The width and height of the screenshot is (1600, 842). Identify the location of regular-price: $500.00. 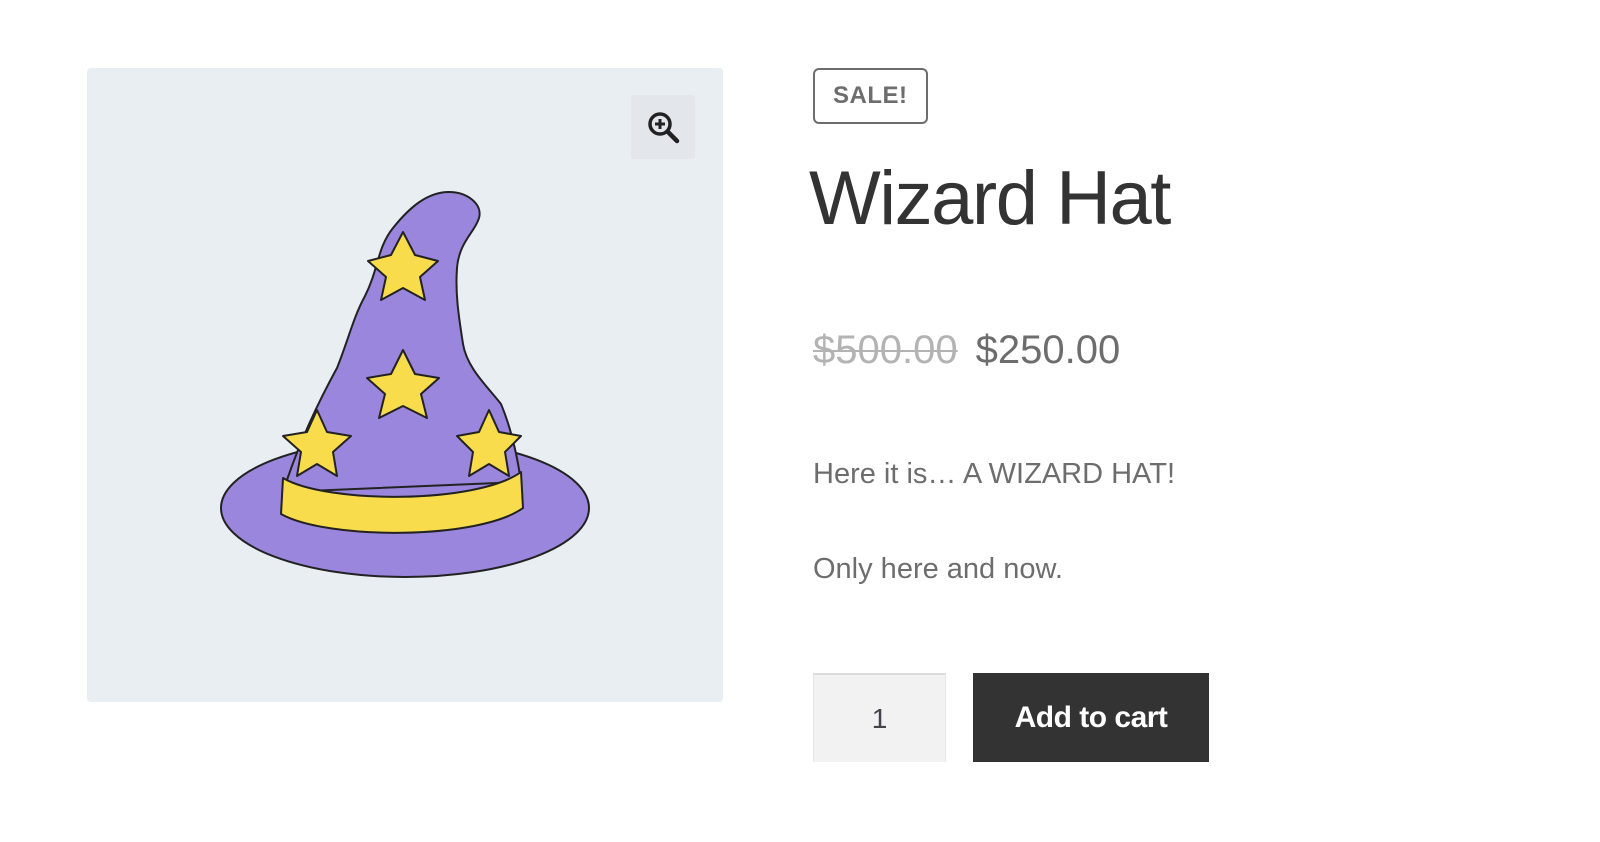
(885, 350).